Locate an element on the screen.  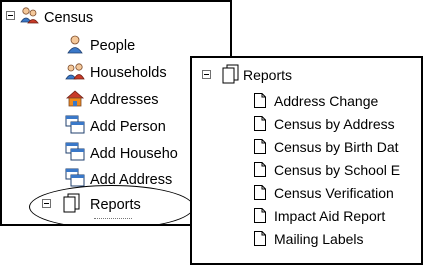
person-icon is located at coordinates (75, 44).